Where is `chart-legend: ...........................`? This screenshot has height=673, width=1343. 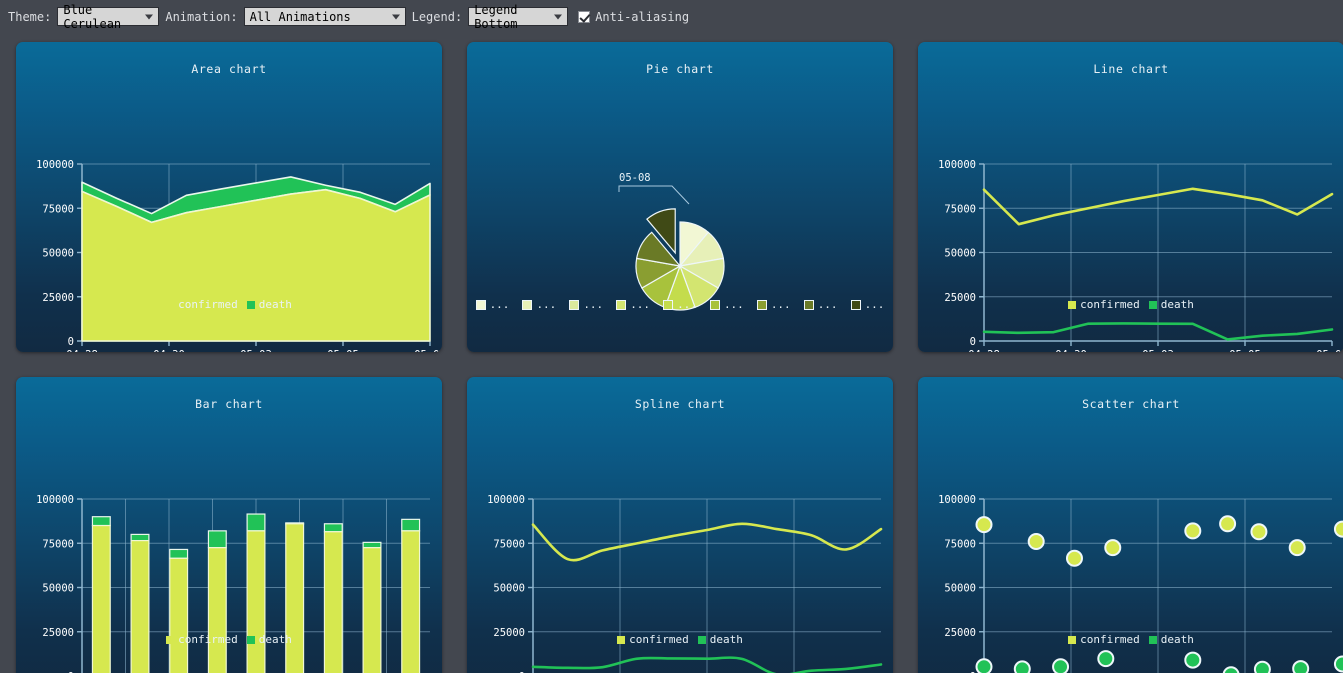
chart-legend: ........................... is located at coordinates (680, 304).